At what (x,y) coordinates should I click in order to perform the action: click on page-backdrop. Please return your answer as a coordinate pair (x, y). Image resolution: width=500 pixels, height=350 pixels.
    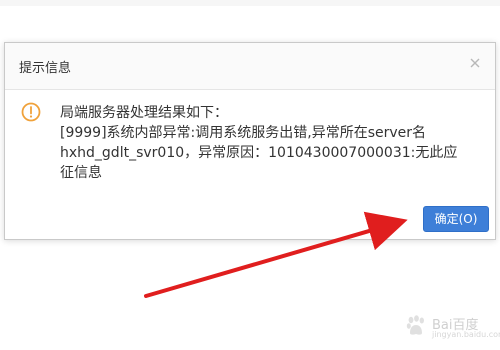
    Looking at the image, I should click on (250, 3).